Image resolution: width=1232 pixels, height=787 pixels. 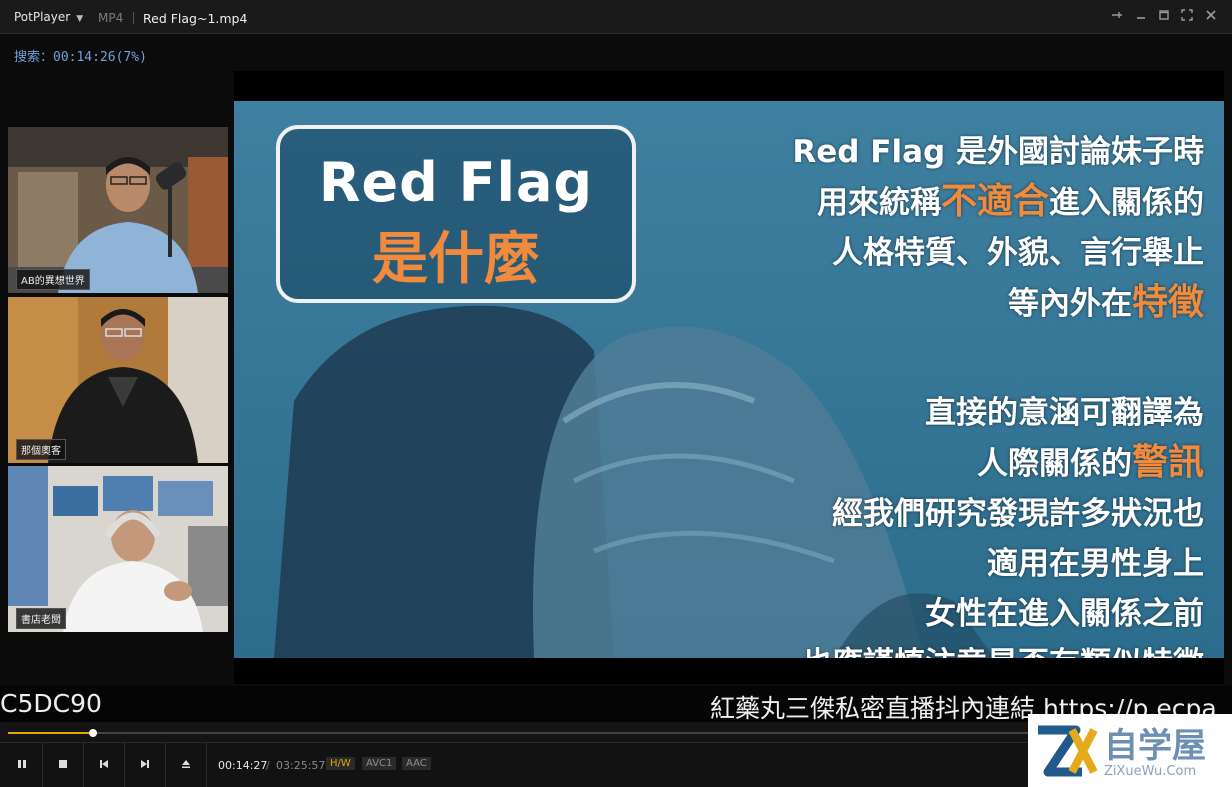 I want to click on open-file-button, so click(x=186, y=765).